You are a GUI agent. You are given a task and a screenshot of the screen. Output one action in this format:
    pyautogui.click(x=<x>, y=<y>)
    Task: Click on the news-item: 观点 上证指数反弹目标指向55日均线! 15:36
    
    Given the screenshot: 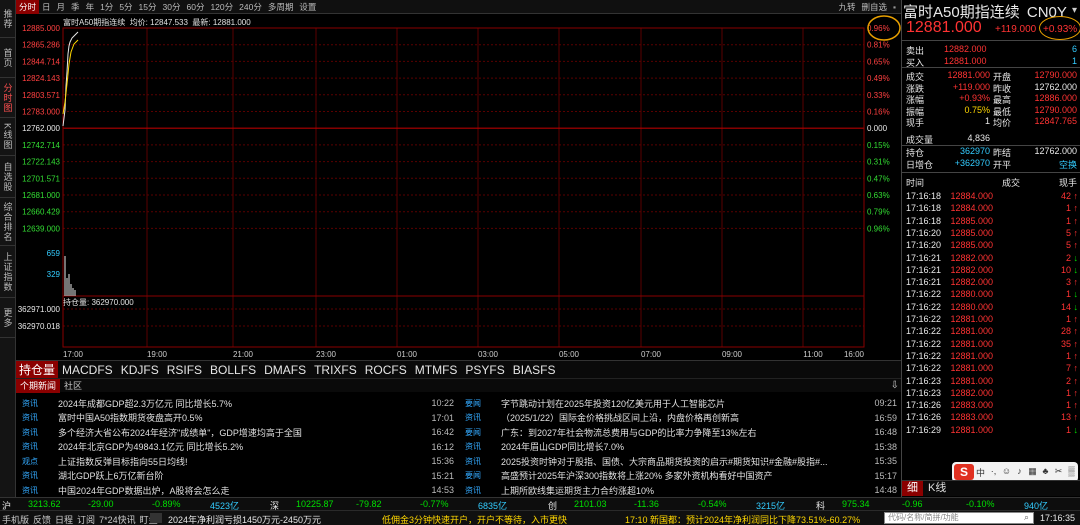 What is the action you would take?
    pyautogui.click(x=236, y=461)
    